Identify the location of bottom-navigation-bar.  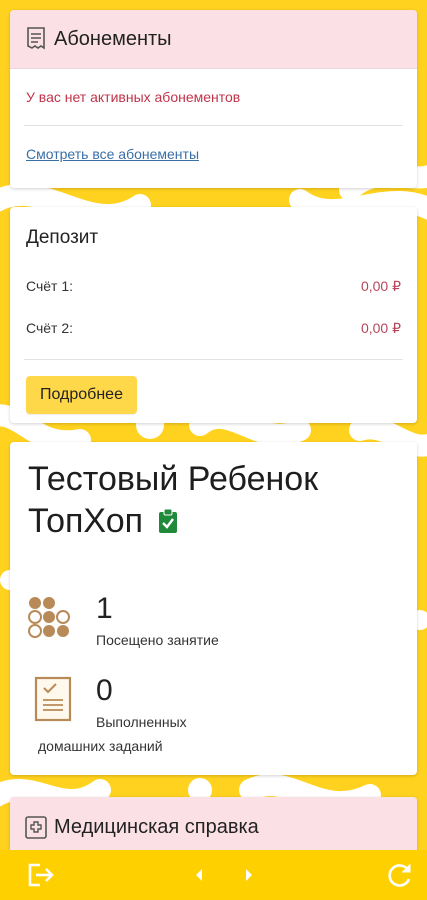
(213, 875).